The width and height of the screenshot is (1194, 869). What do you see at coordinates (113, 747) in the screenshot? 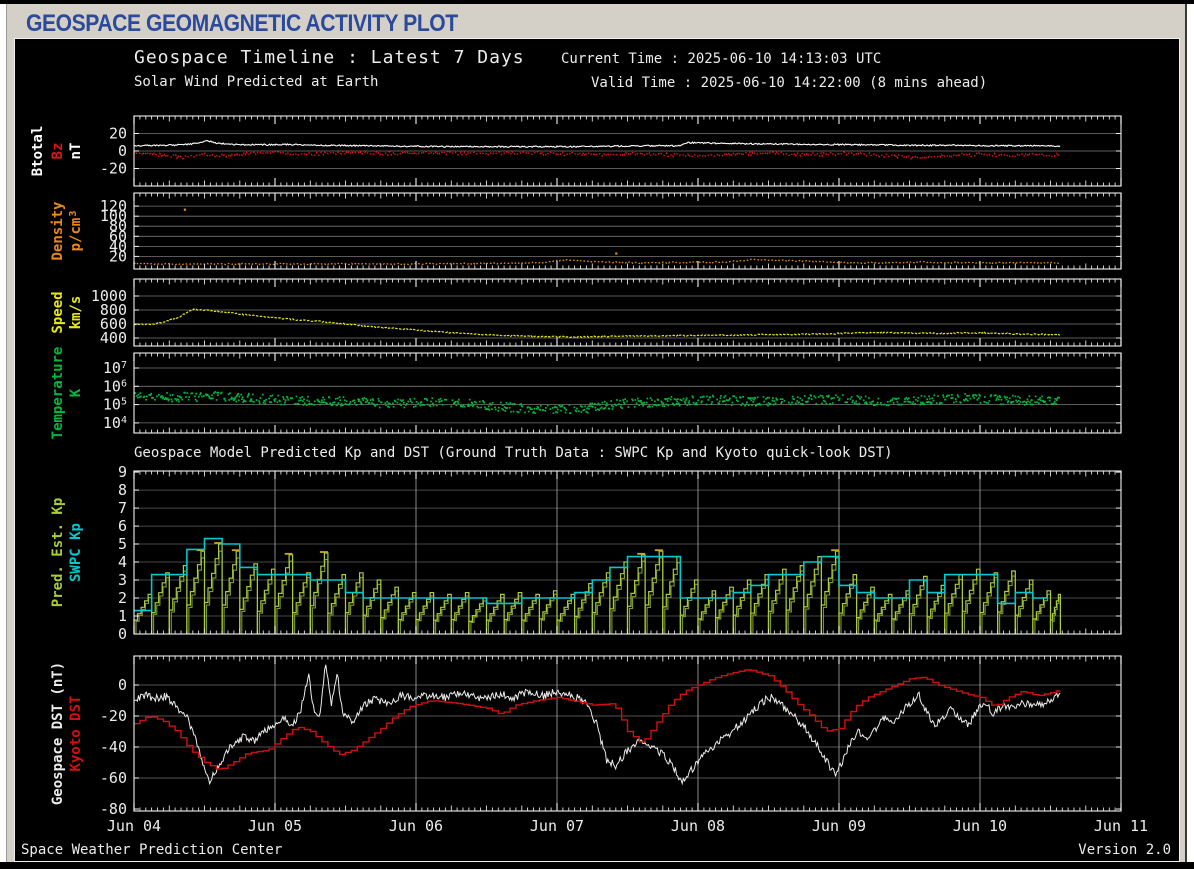
I see `y-tick-label: -40` at bounding box center [113, 747].